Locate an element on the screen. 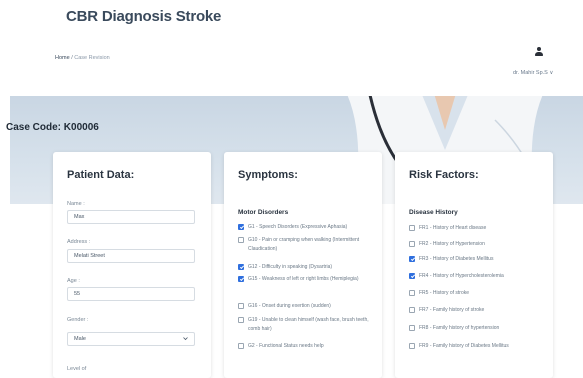 The height and width of the screenshot is (378, 583). case-code: Case Code: K00006 is located at coordinates (52, 127).